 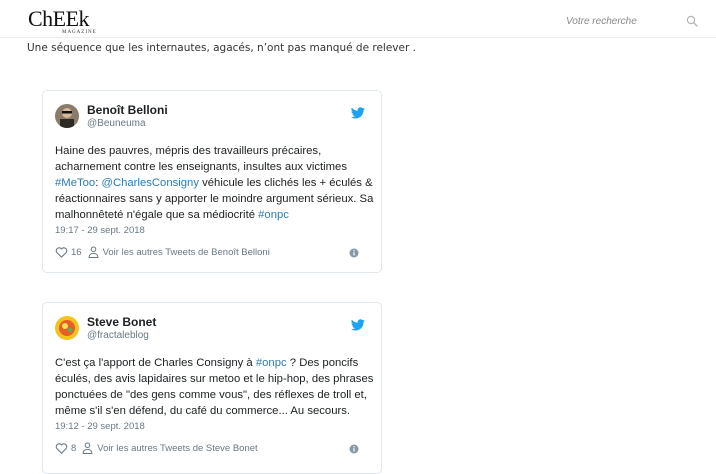 I want to click on tweet-timestamp: 19:17 - 29 sept. 2018, so click(x=100, y=230).